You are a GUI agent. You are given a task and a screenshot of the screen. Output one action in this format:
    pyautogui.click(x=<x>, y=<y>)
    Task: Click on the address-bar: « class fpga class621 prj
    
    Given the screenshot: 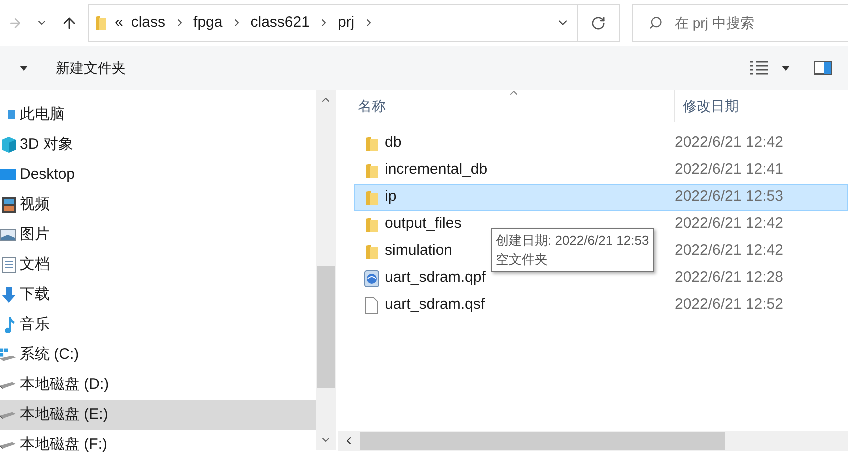 What is the action you would take?
    pyautogui.click(x=354, y=23)
    